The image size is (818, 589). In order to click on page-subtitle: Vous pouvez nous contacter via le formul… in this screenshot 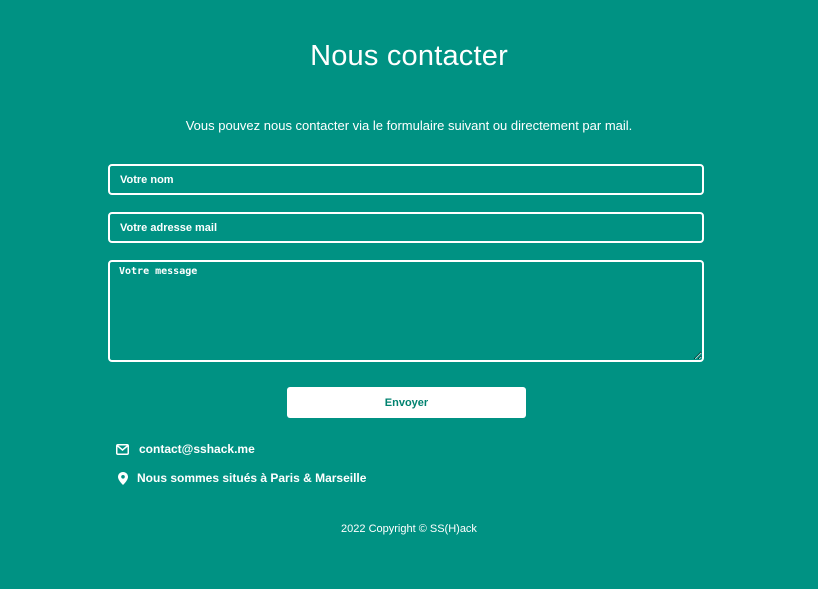, I will do `click(409, 125)`.